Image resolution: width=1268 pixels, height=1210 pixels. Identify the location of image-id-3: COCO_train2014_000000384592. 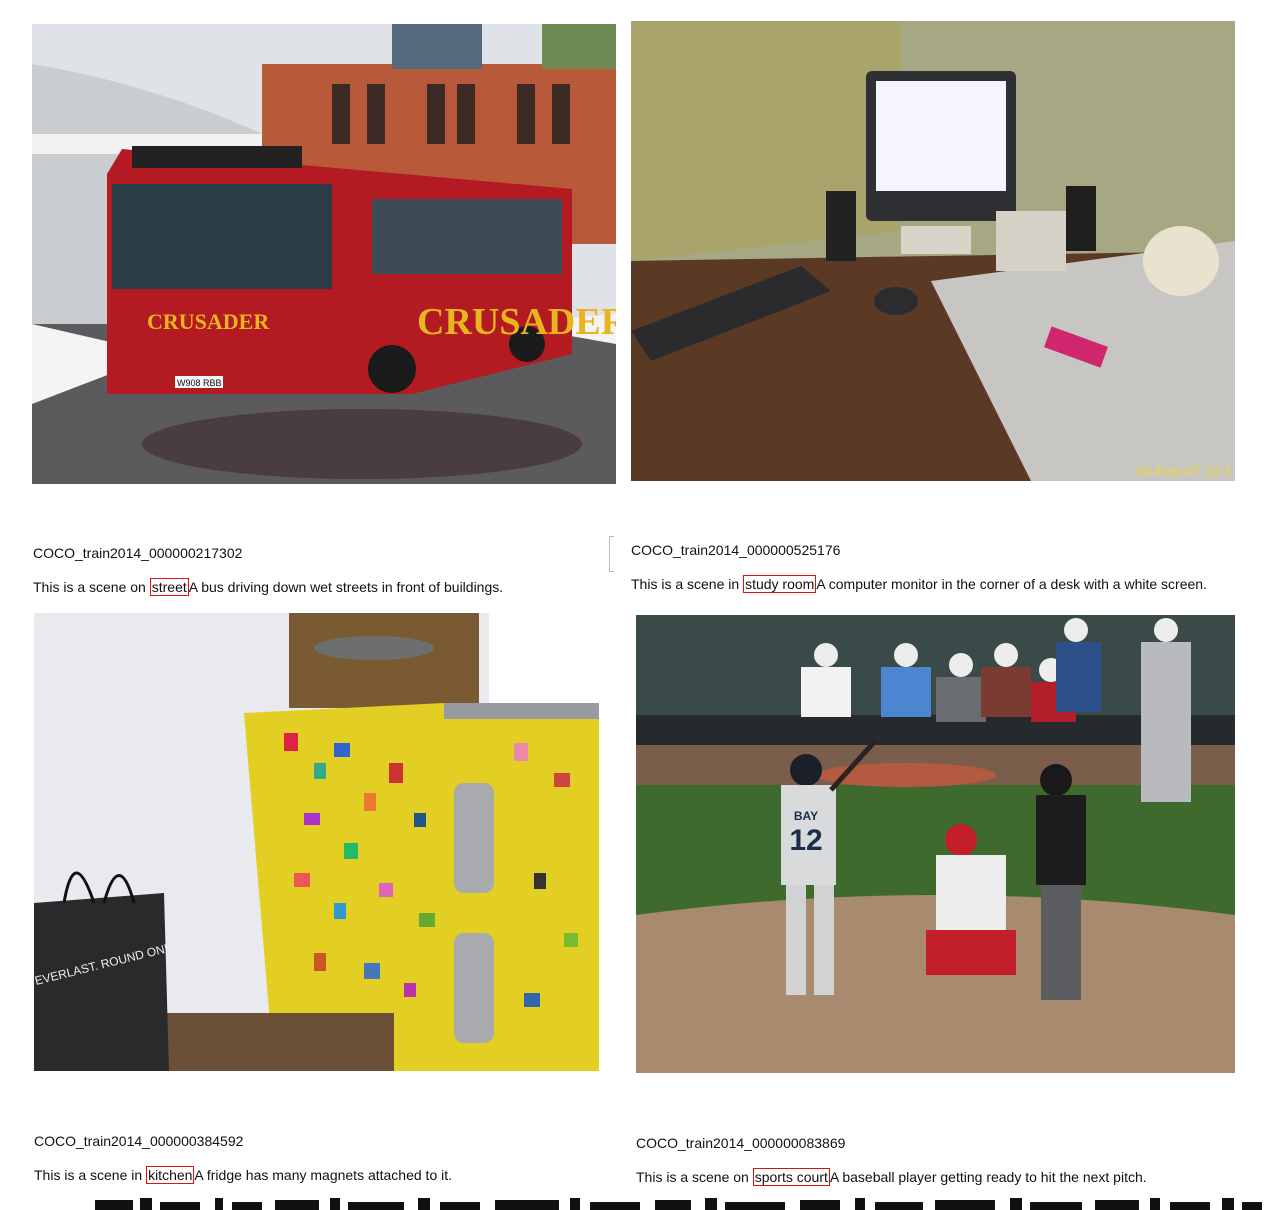
(139, 1141).